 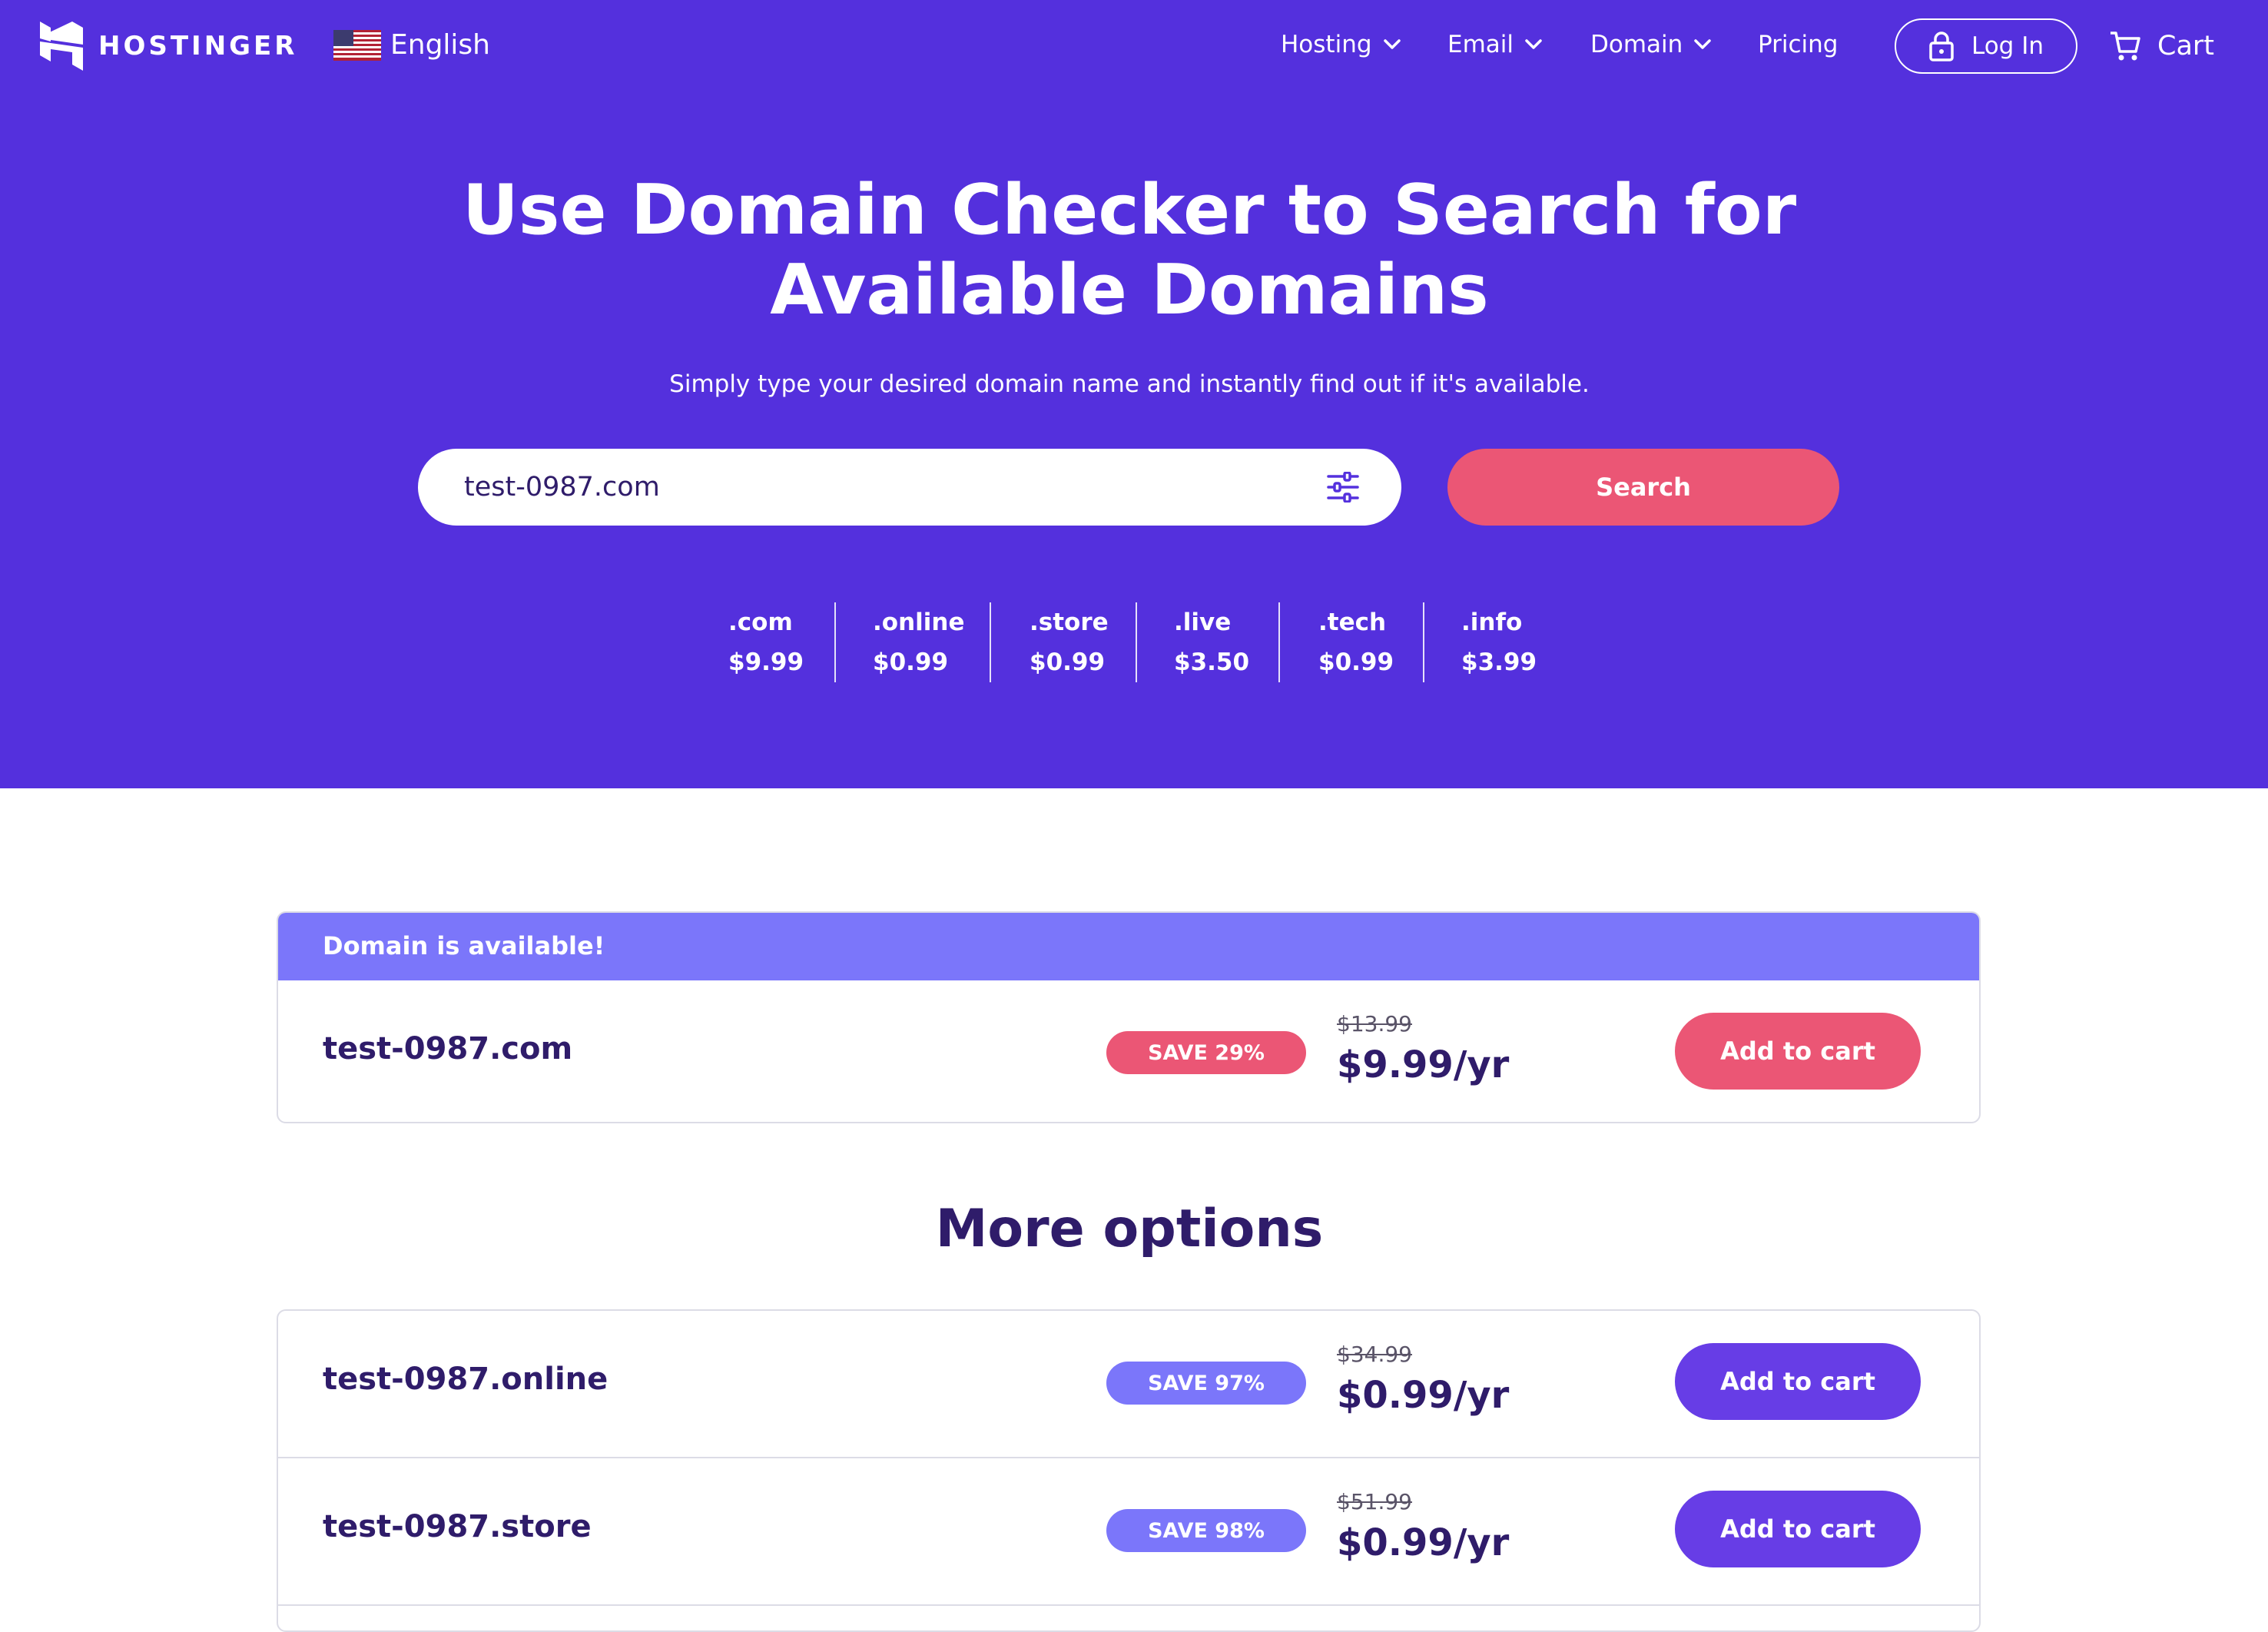 What do you see at coordinates (1353, 622) in the screenshot?
I see `tld-name: .tech` at bounding box center [1353, 622].